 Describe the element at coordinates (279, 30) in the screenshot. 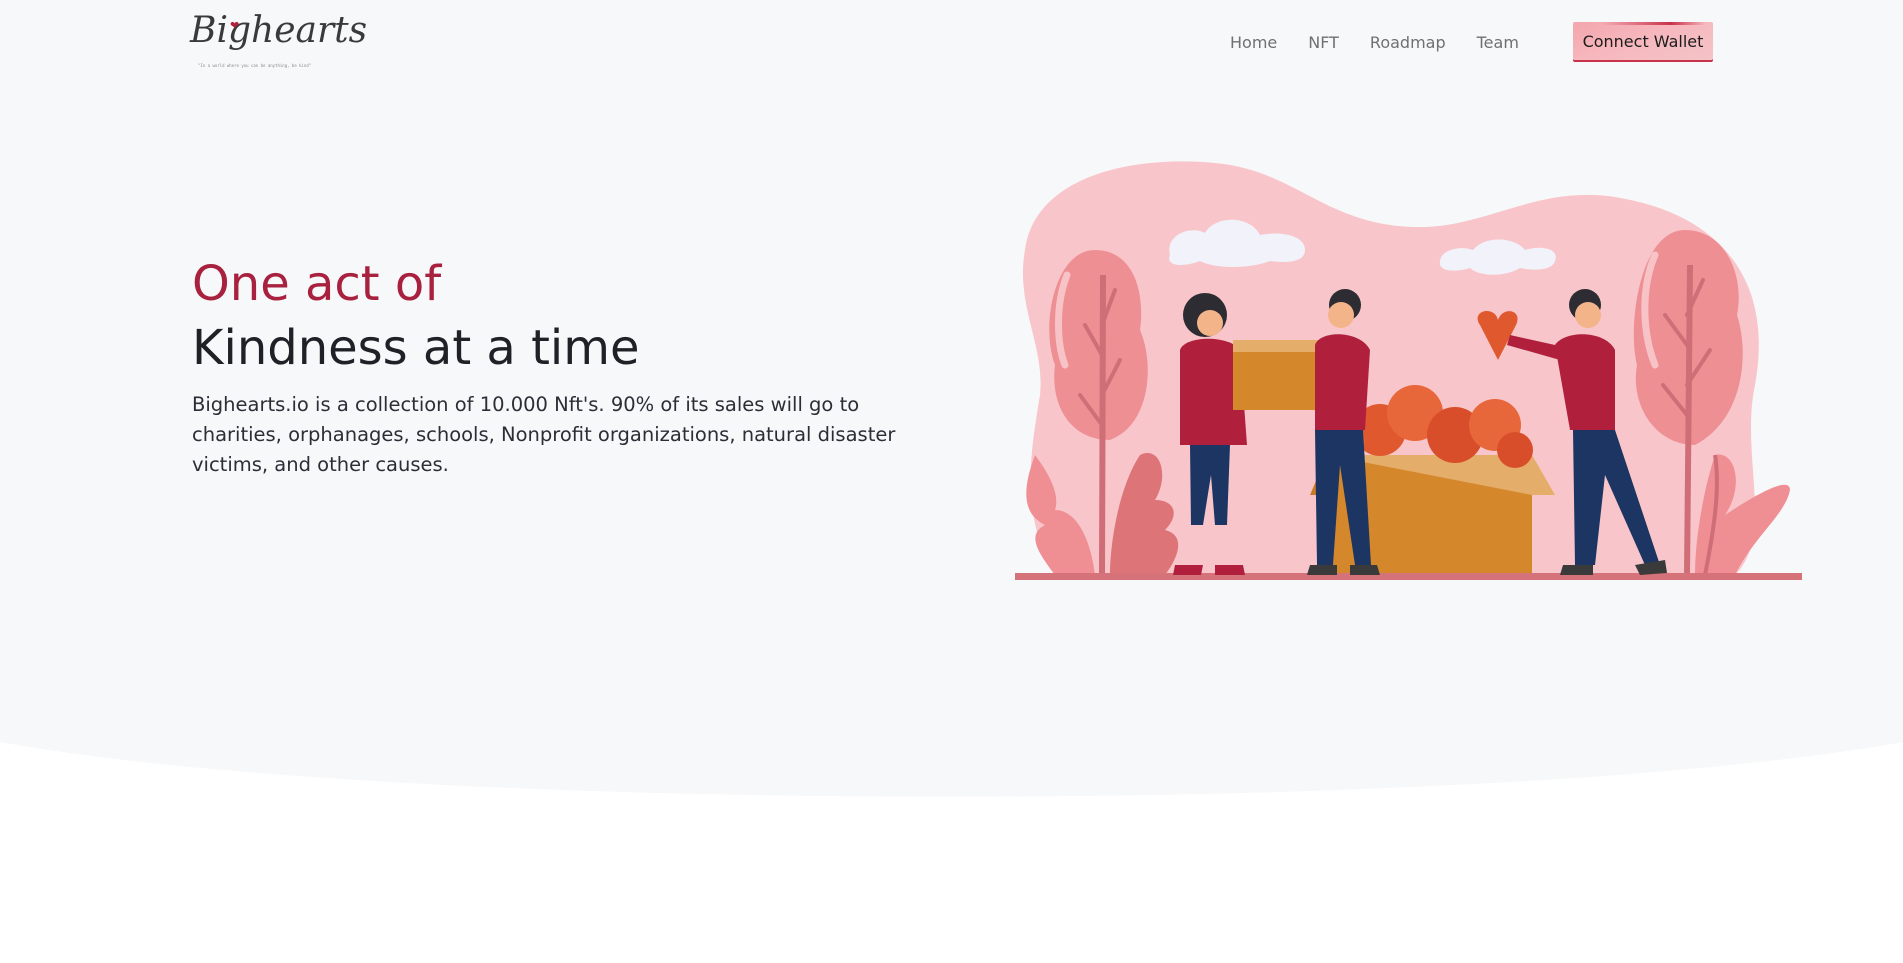

I see `logo-text: Bighearts` at that location.